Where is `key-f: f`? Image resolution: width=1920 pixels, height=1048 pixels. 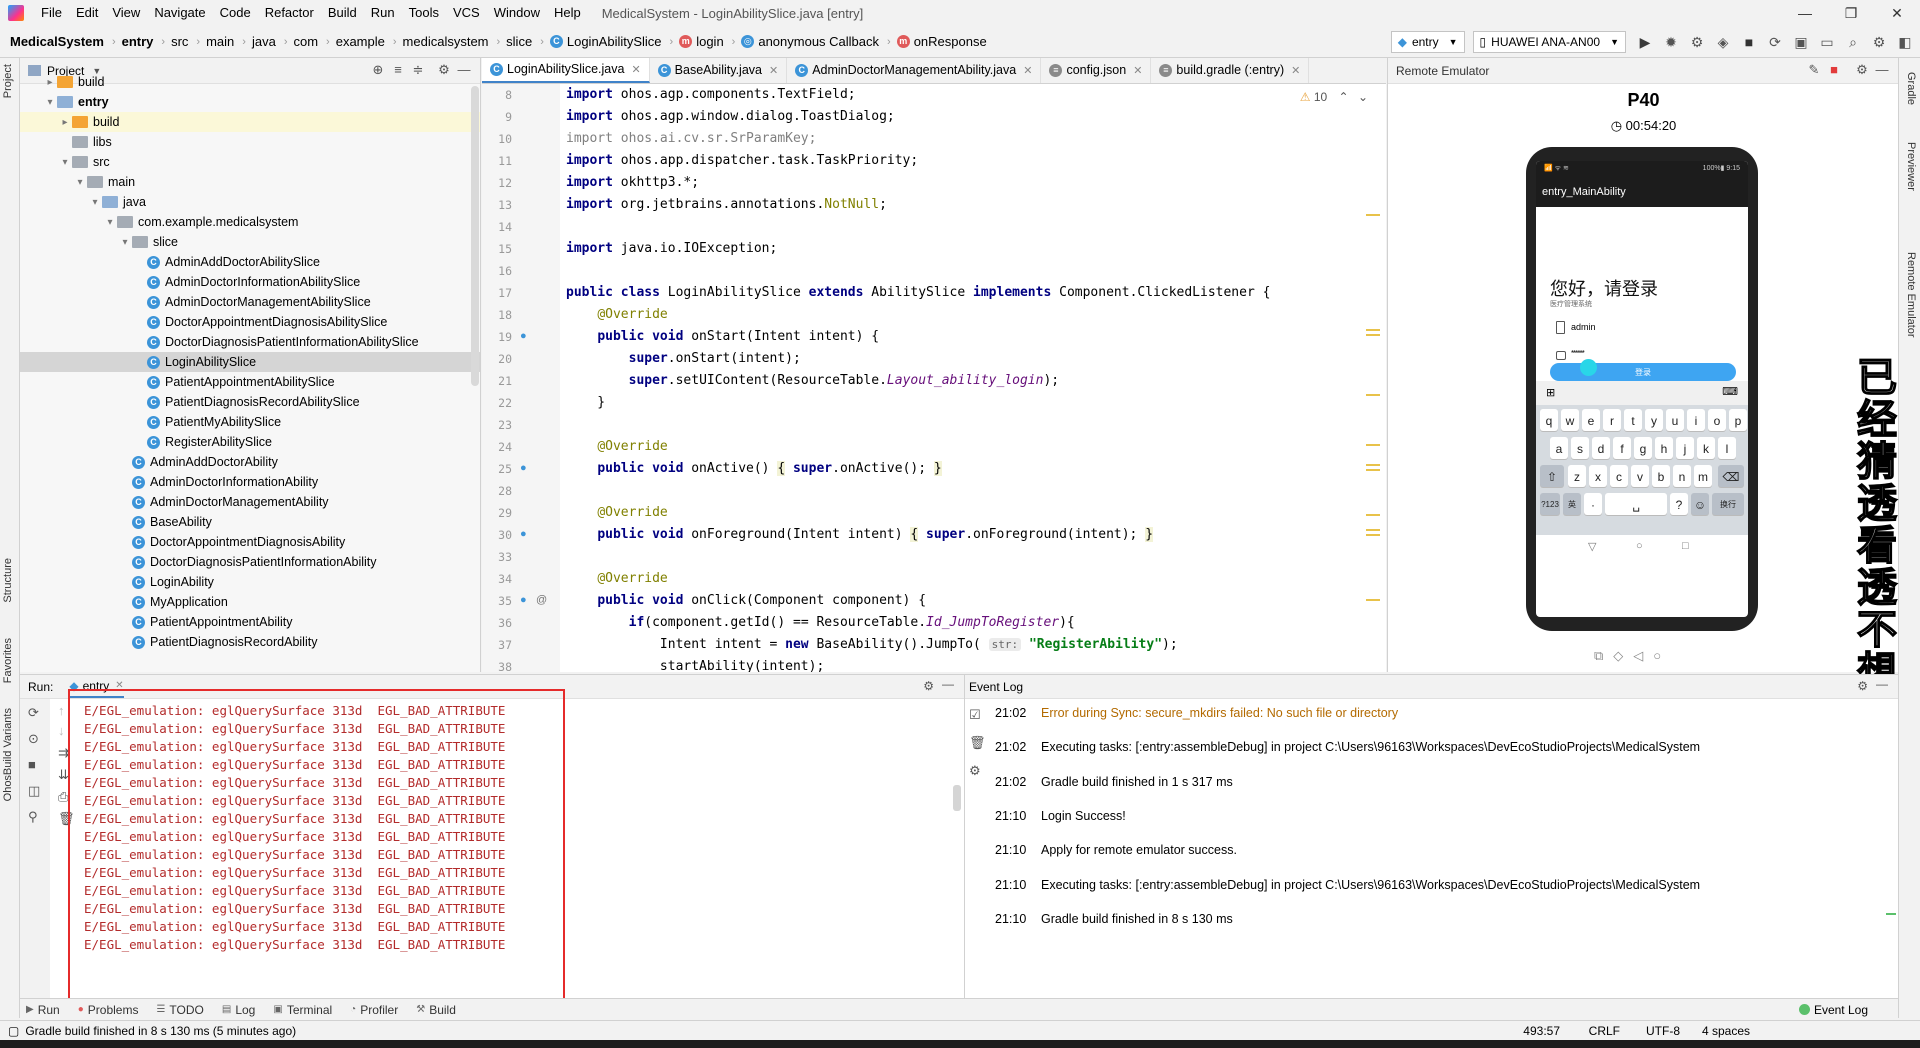
key-f: f is located at coordinates (1622, 448).